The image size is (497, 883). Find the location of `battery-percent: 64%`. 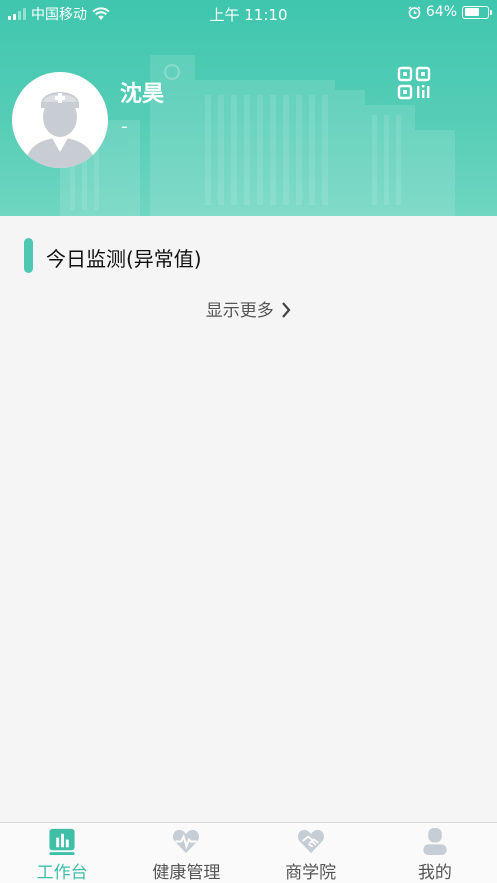

battery-percent: 64% is located at coordinates (441, 12).